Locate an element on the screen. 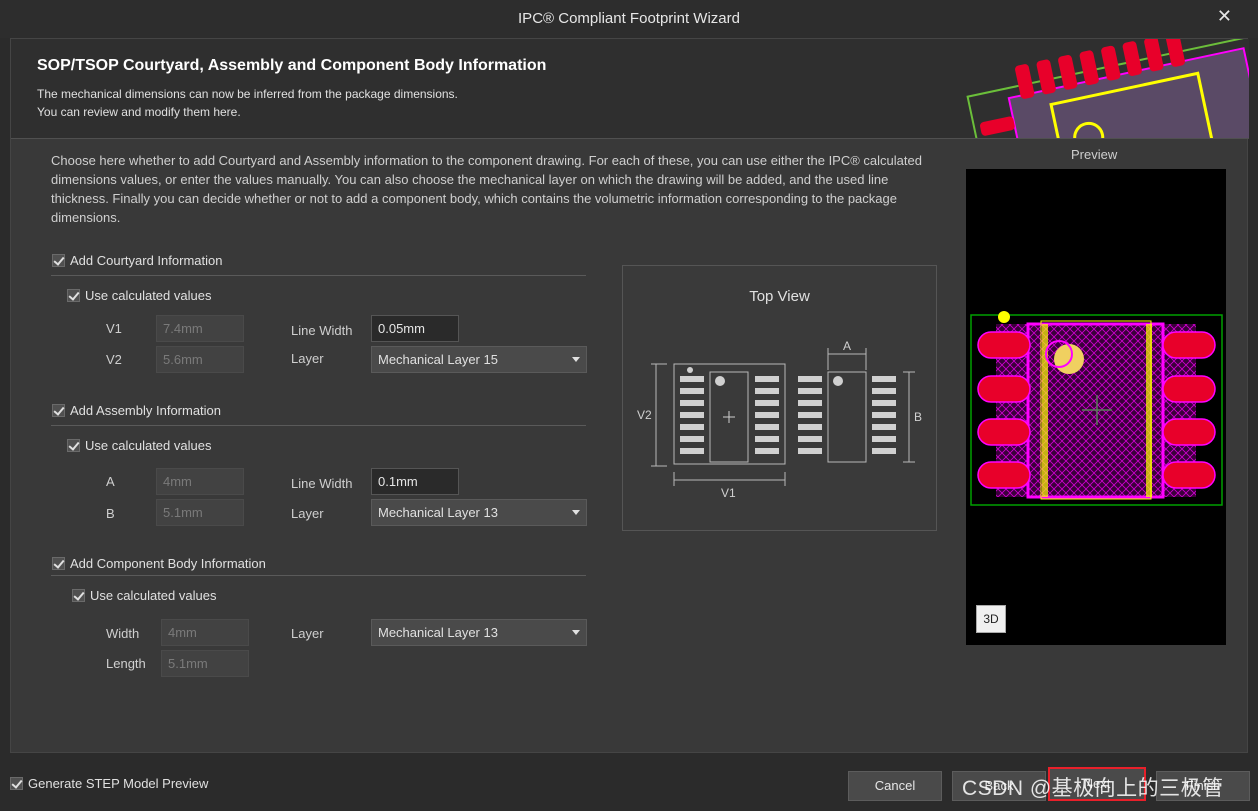 The width and height of the screenshot is (1258, 811). courtyard-layer-select: Mechanical Layer 15 is located at coordinates (479, 359).